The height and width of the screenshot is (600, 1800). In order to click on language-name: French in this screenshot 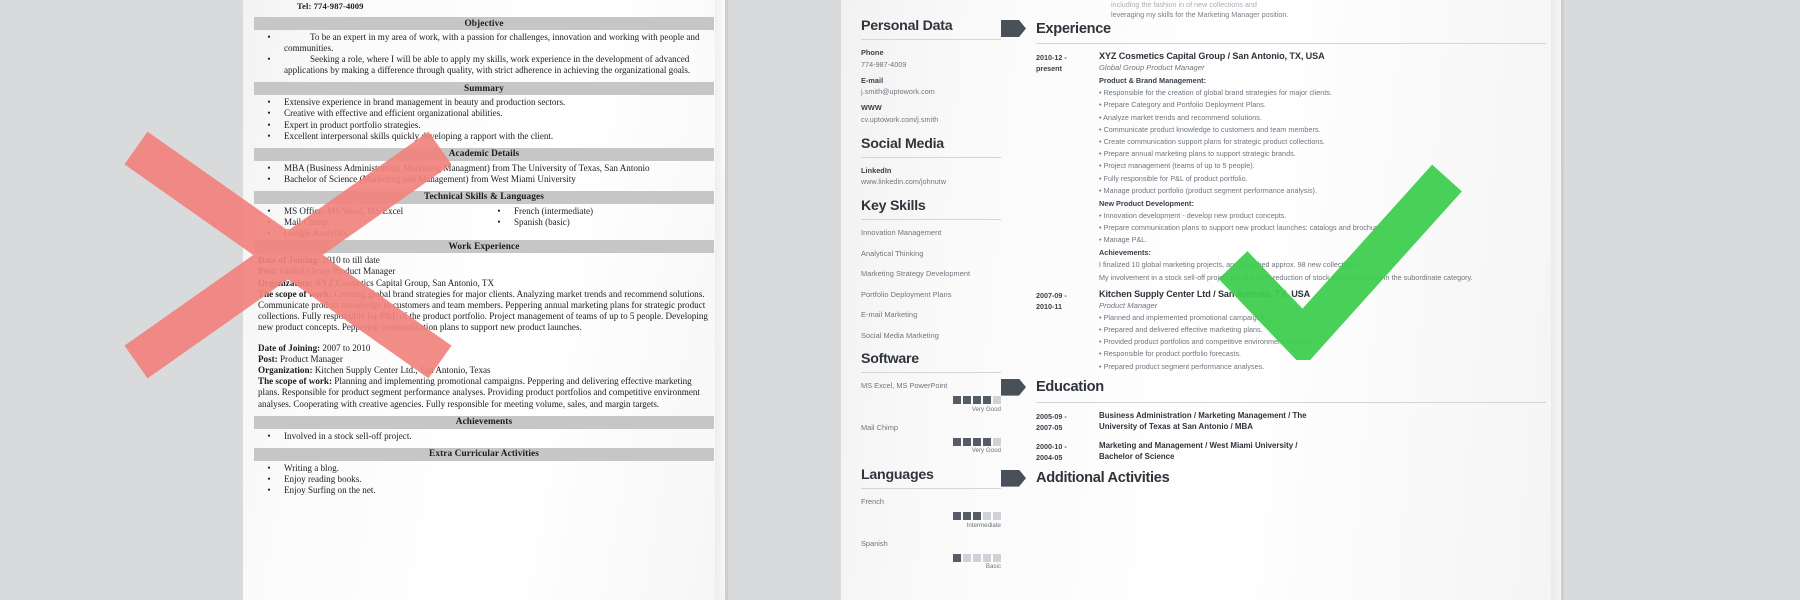, I will do `click(873, 501)`.